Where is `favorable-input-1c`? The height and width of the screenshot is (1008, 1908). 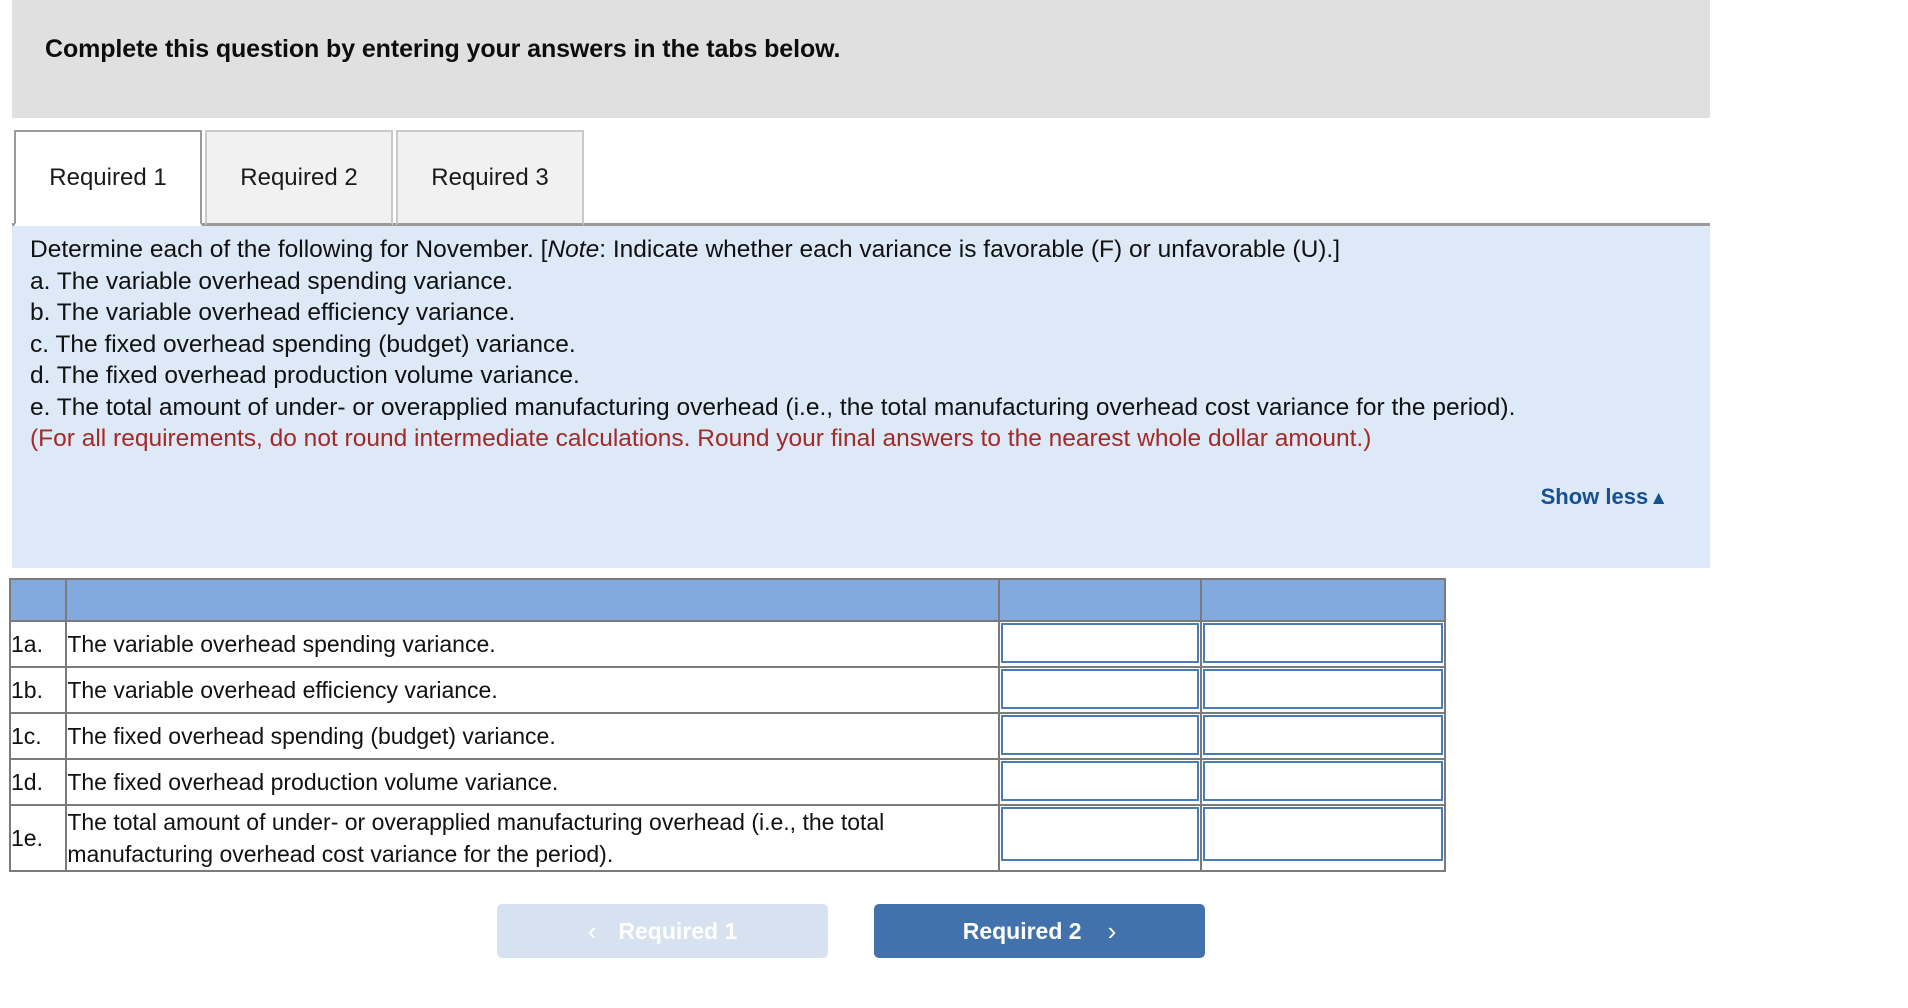
favorable-input-1c is located at coordinates (1322, 735).